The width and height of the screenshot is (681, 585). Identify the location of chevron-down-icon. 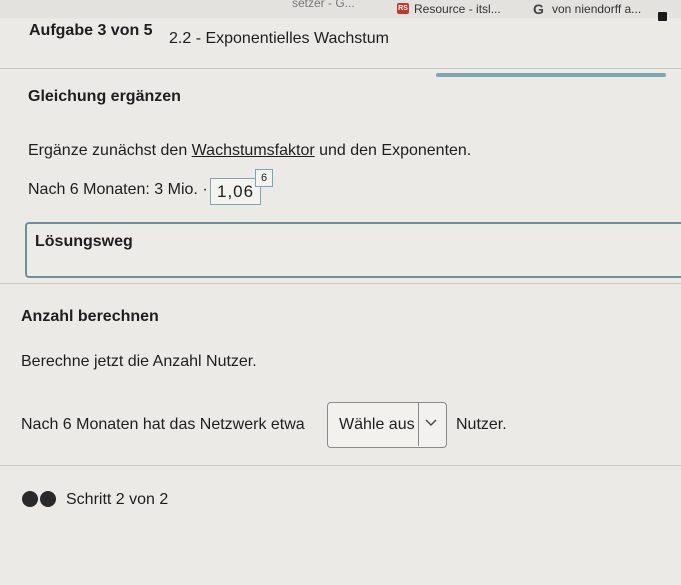
(431, 423).